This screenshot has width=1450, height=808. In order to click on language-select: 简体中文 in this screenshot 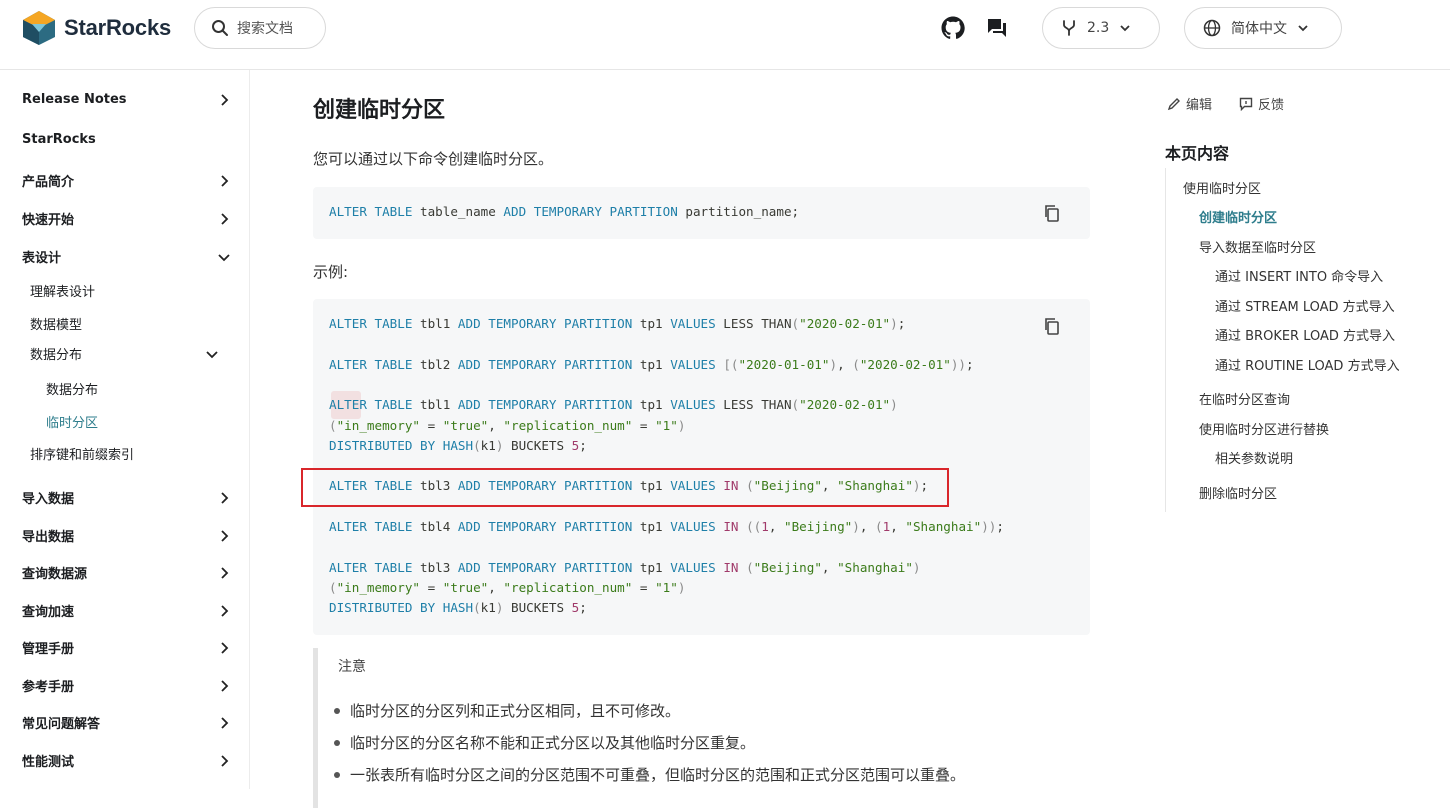, I will do `click(1263, 28)`.